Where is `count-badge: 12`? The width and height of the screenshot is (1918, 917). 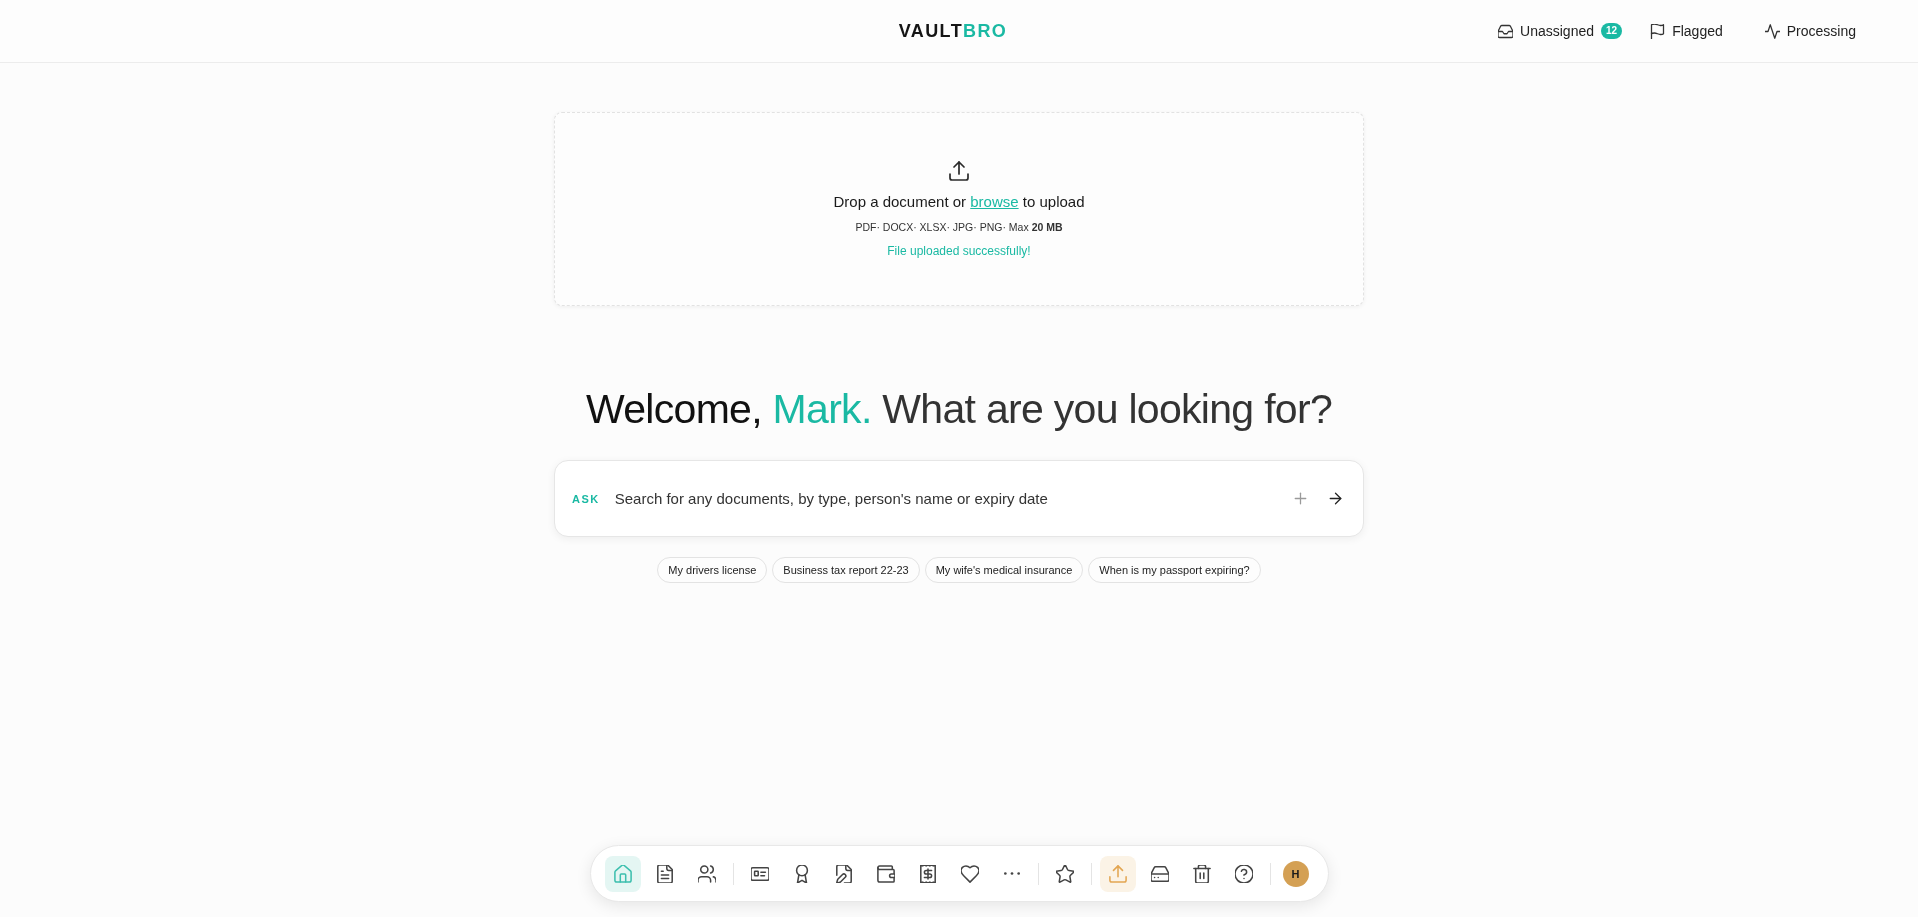 count-badge: 12 is located at coordinates (1612, 31).